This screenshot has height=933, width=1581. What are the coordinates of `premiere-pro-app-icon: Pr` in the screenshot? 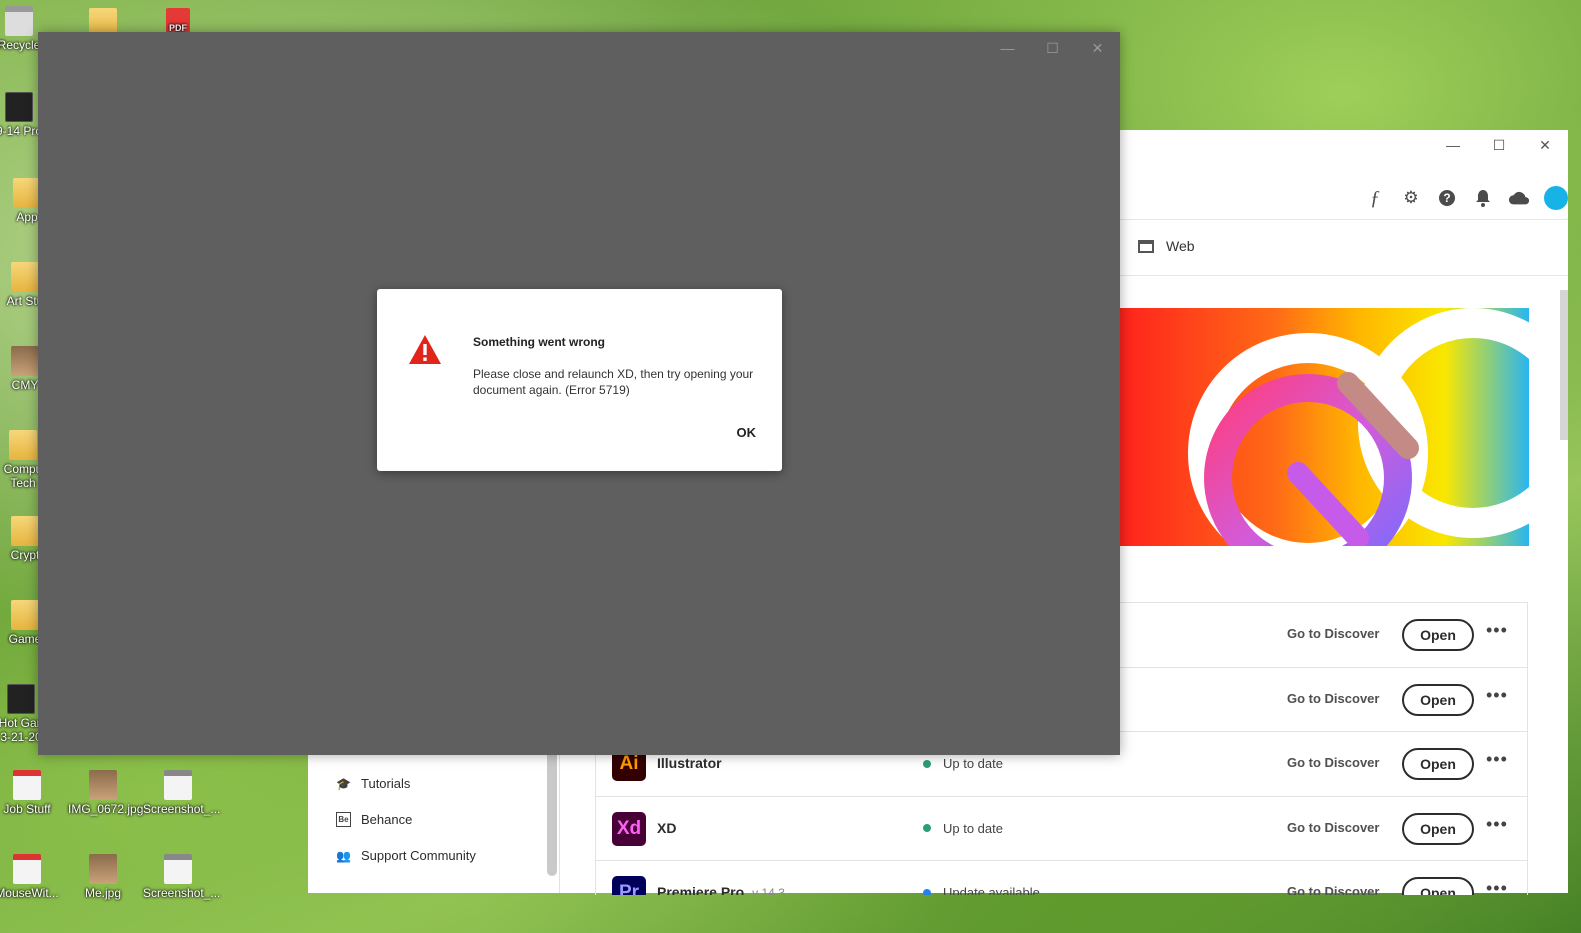 It's located at (629, 885).